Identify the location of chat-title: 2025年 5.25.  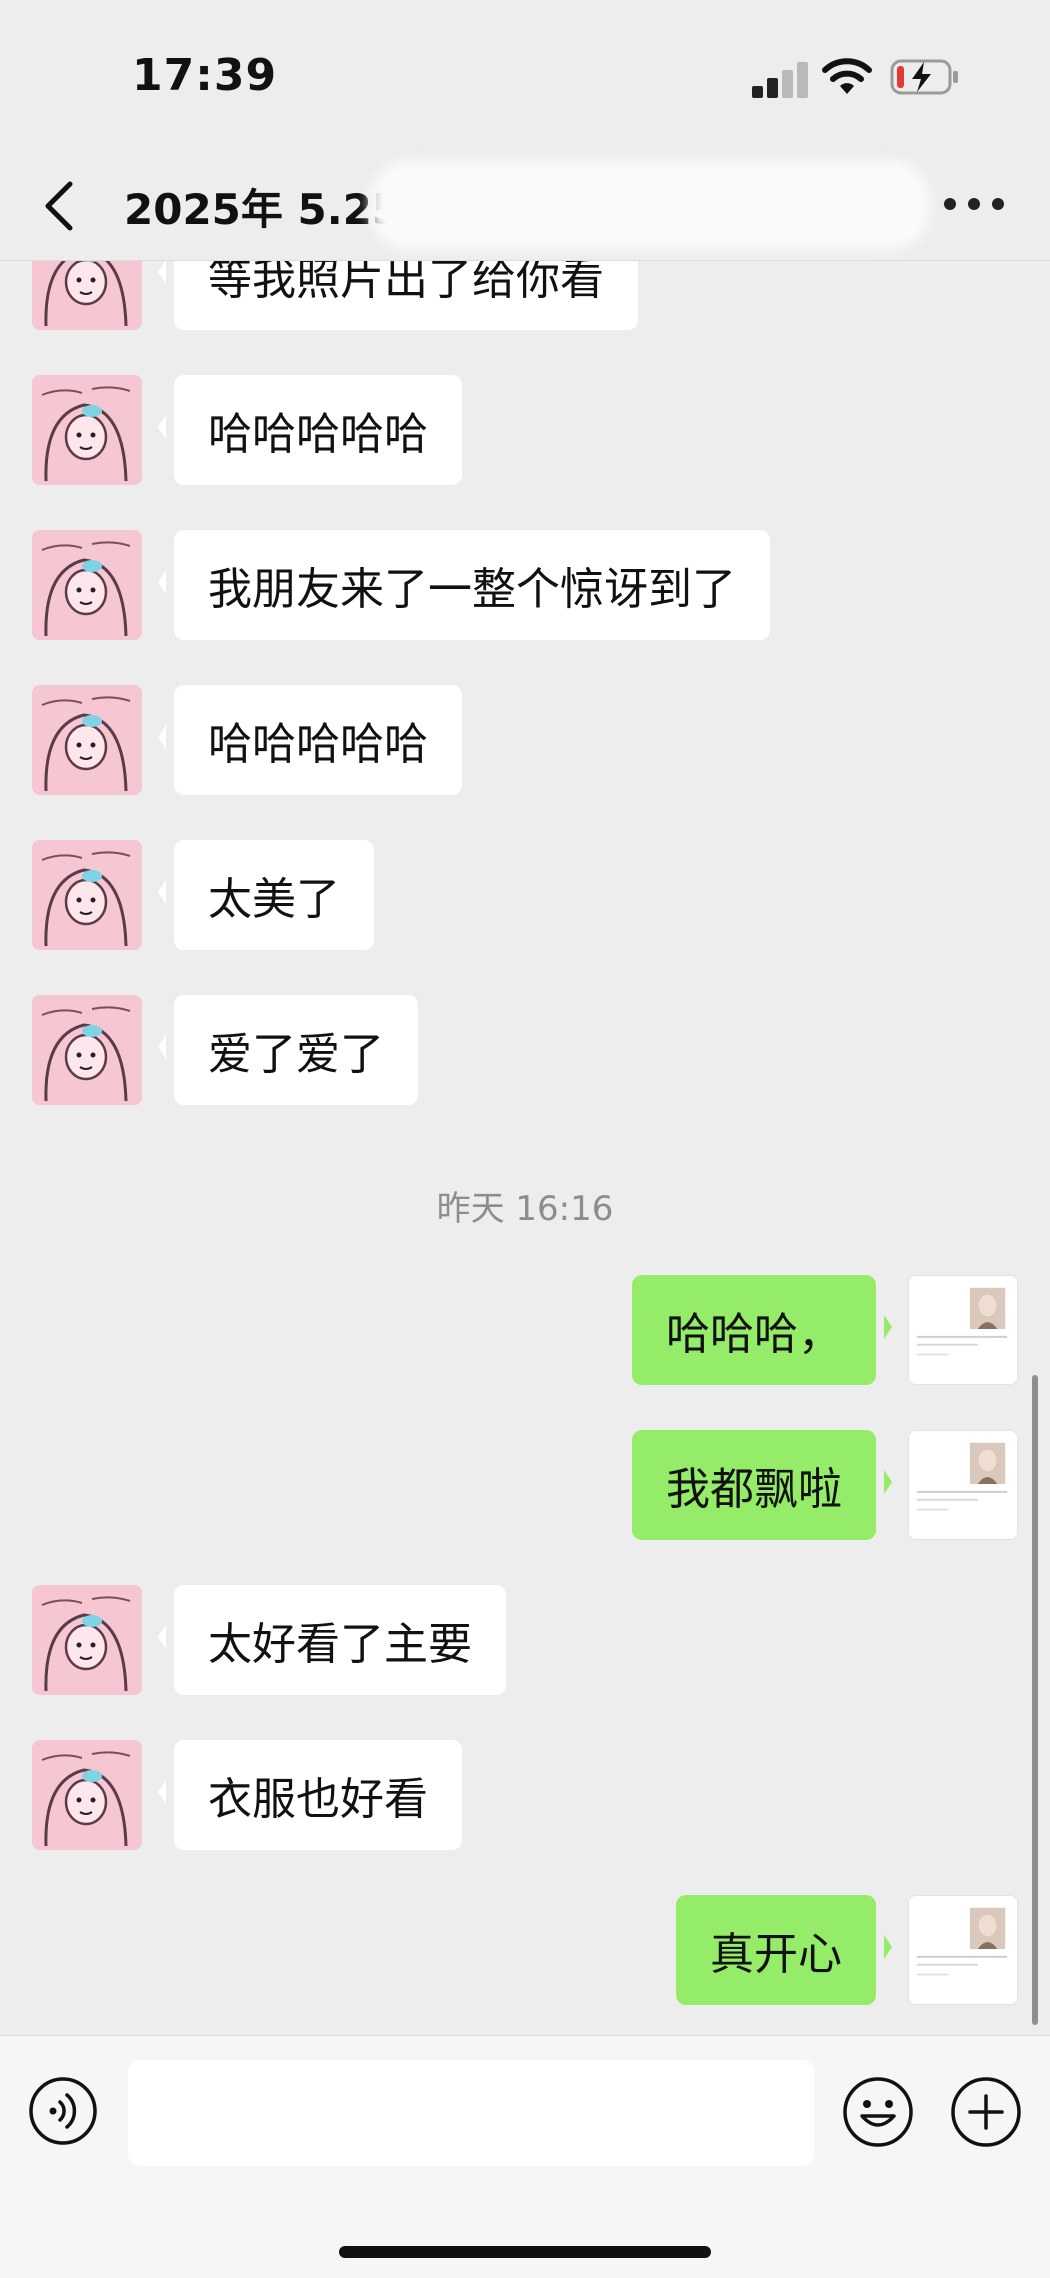
(263, 209).